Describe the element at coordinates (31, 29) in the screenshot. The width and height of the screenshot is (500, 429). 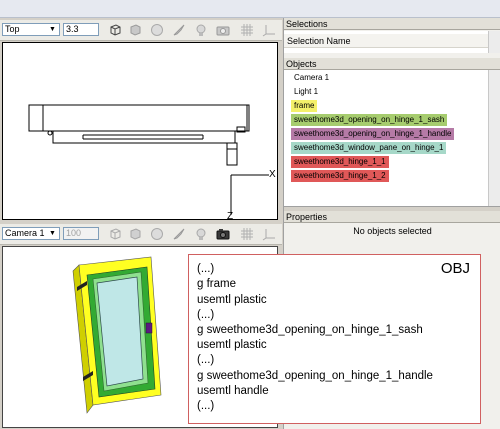
I see `view-mode-select: Top ▼` at that location.